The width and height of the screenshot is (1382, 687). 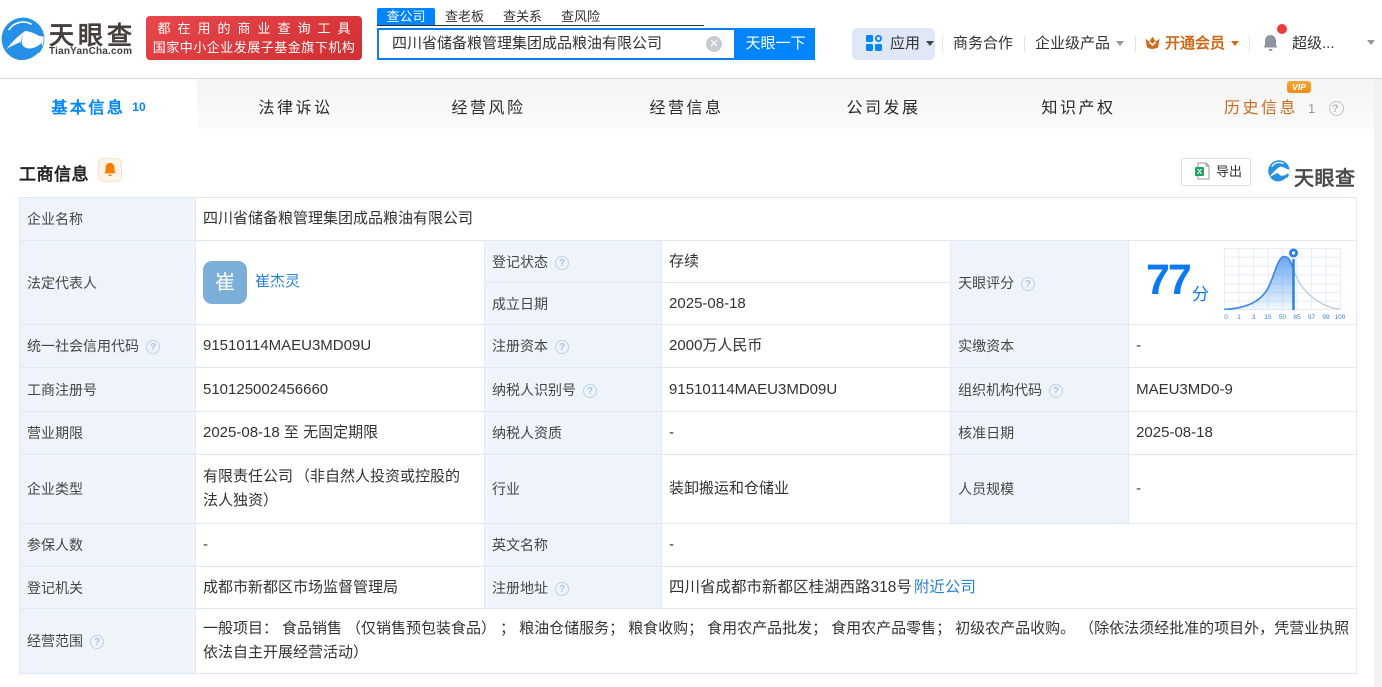 I want to click on svg-text: 15, so click(x=1268, y=317).